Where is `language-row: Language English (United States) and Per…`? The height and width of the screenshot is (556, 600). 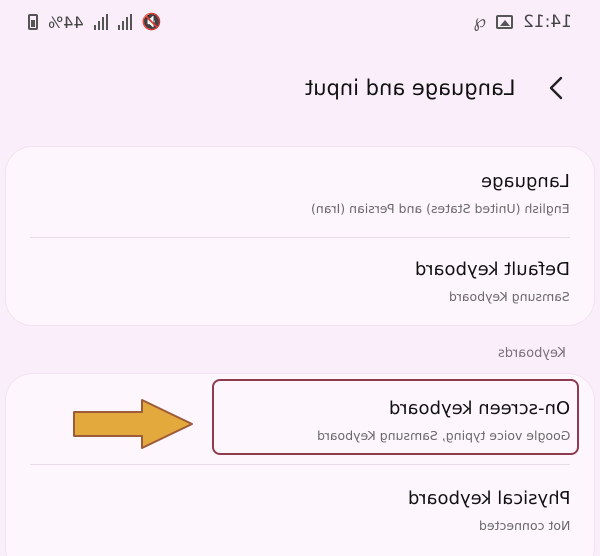 language-row: Language English (United States) and Per… is located at coordinates (298, 194).